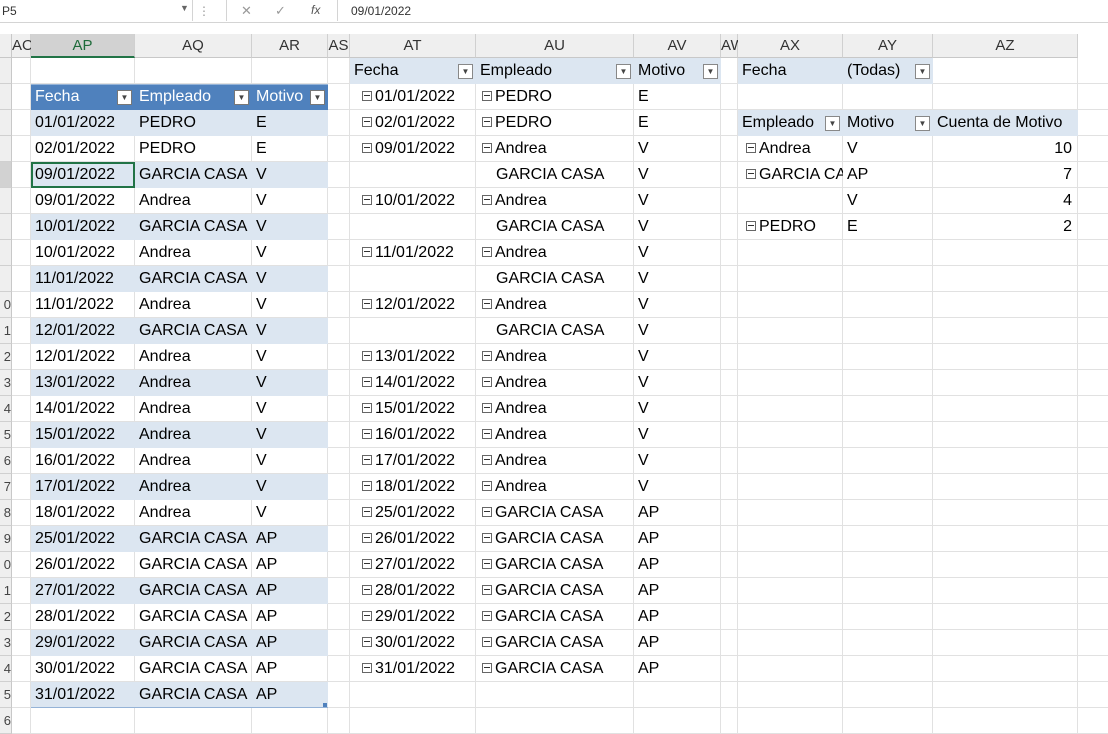  What do you see at coordinates (888, 149) in the screenshot?
I see `pivot2-row-label: V` at bounding box center [888, 149].